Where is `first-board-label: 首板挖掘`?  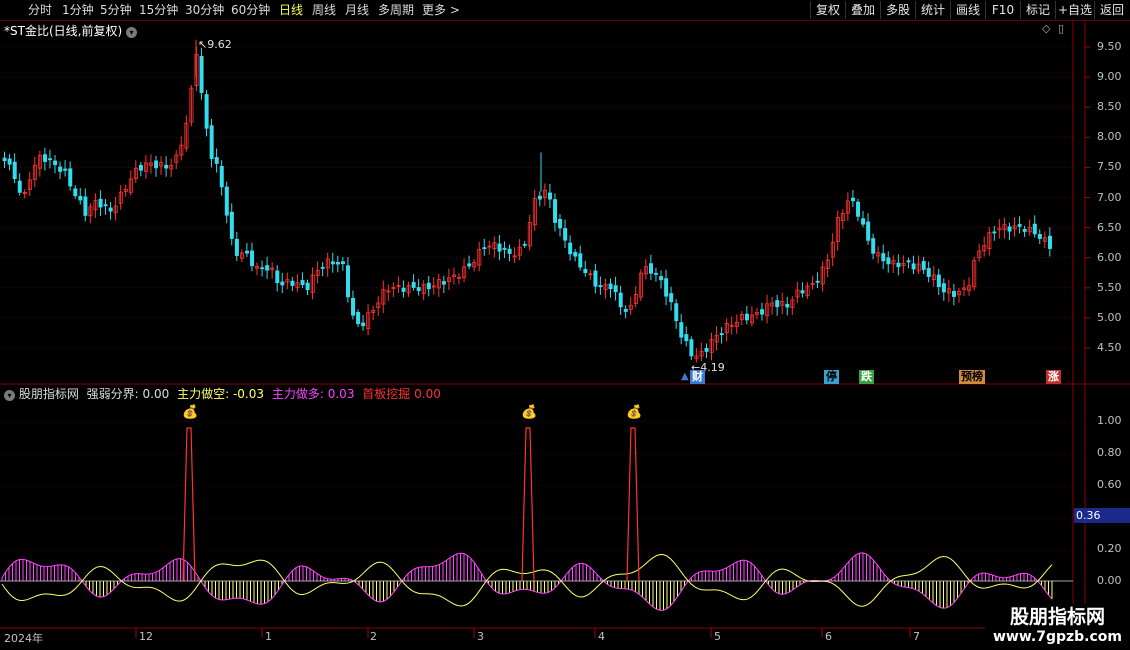 first-board-label: 首板挖掘 is located at coordinates (386, 394).